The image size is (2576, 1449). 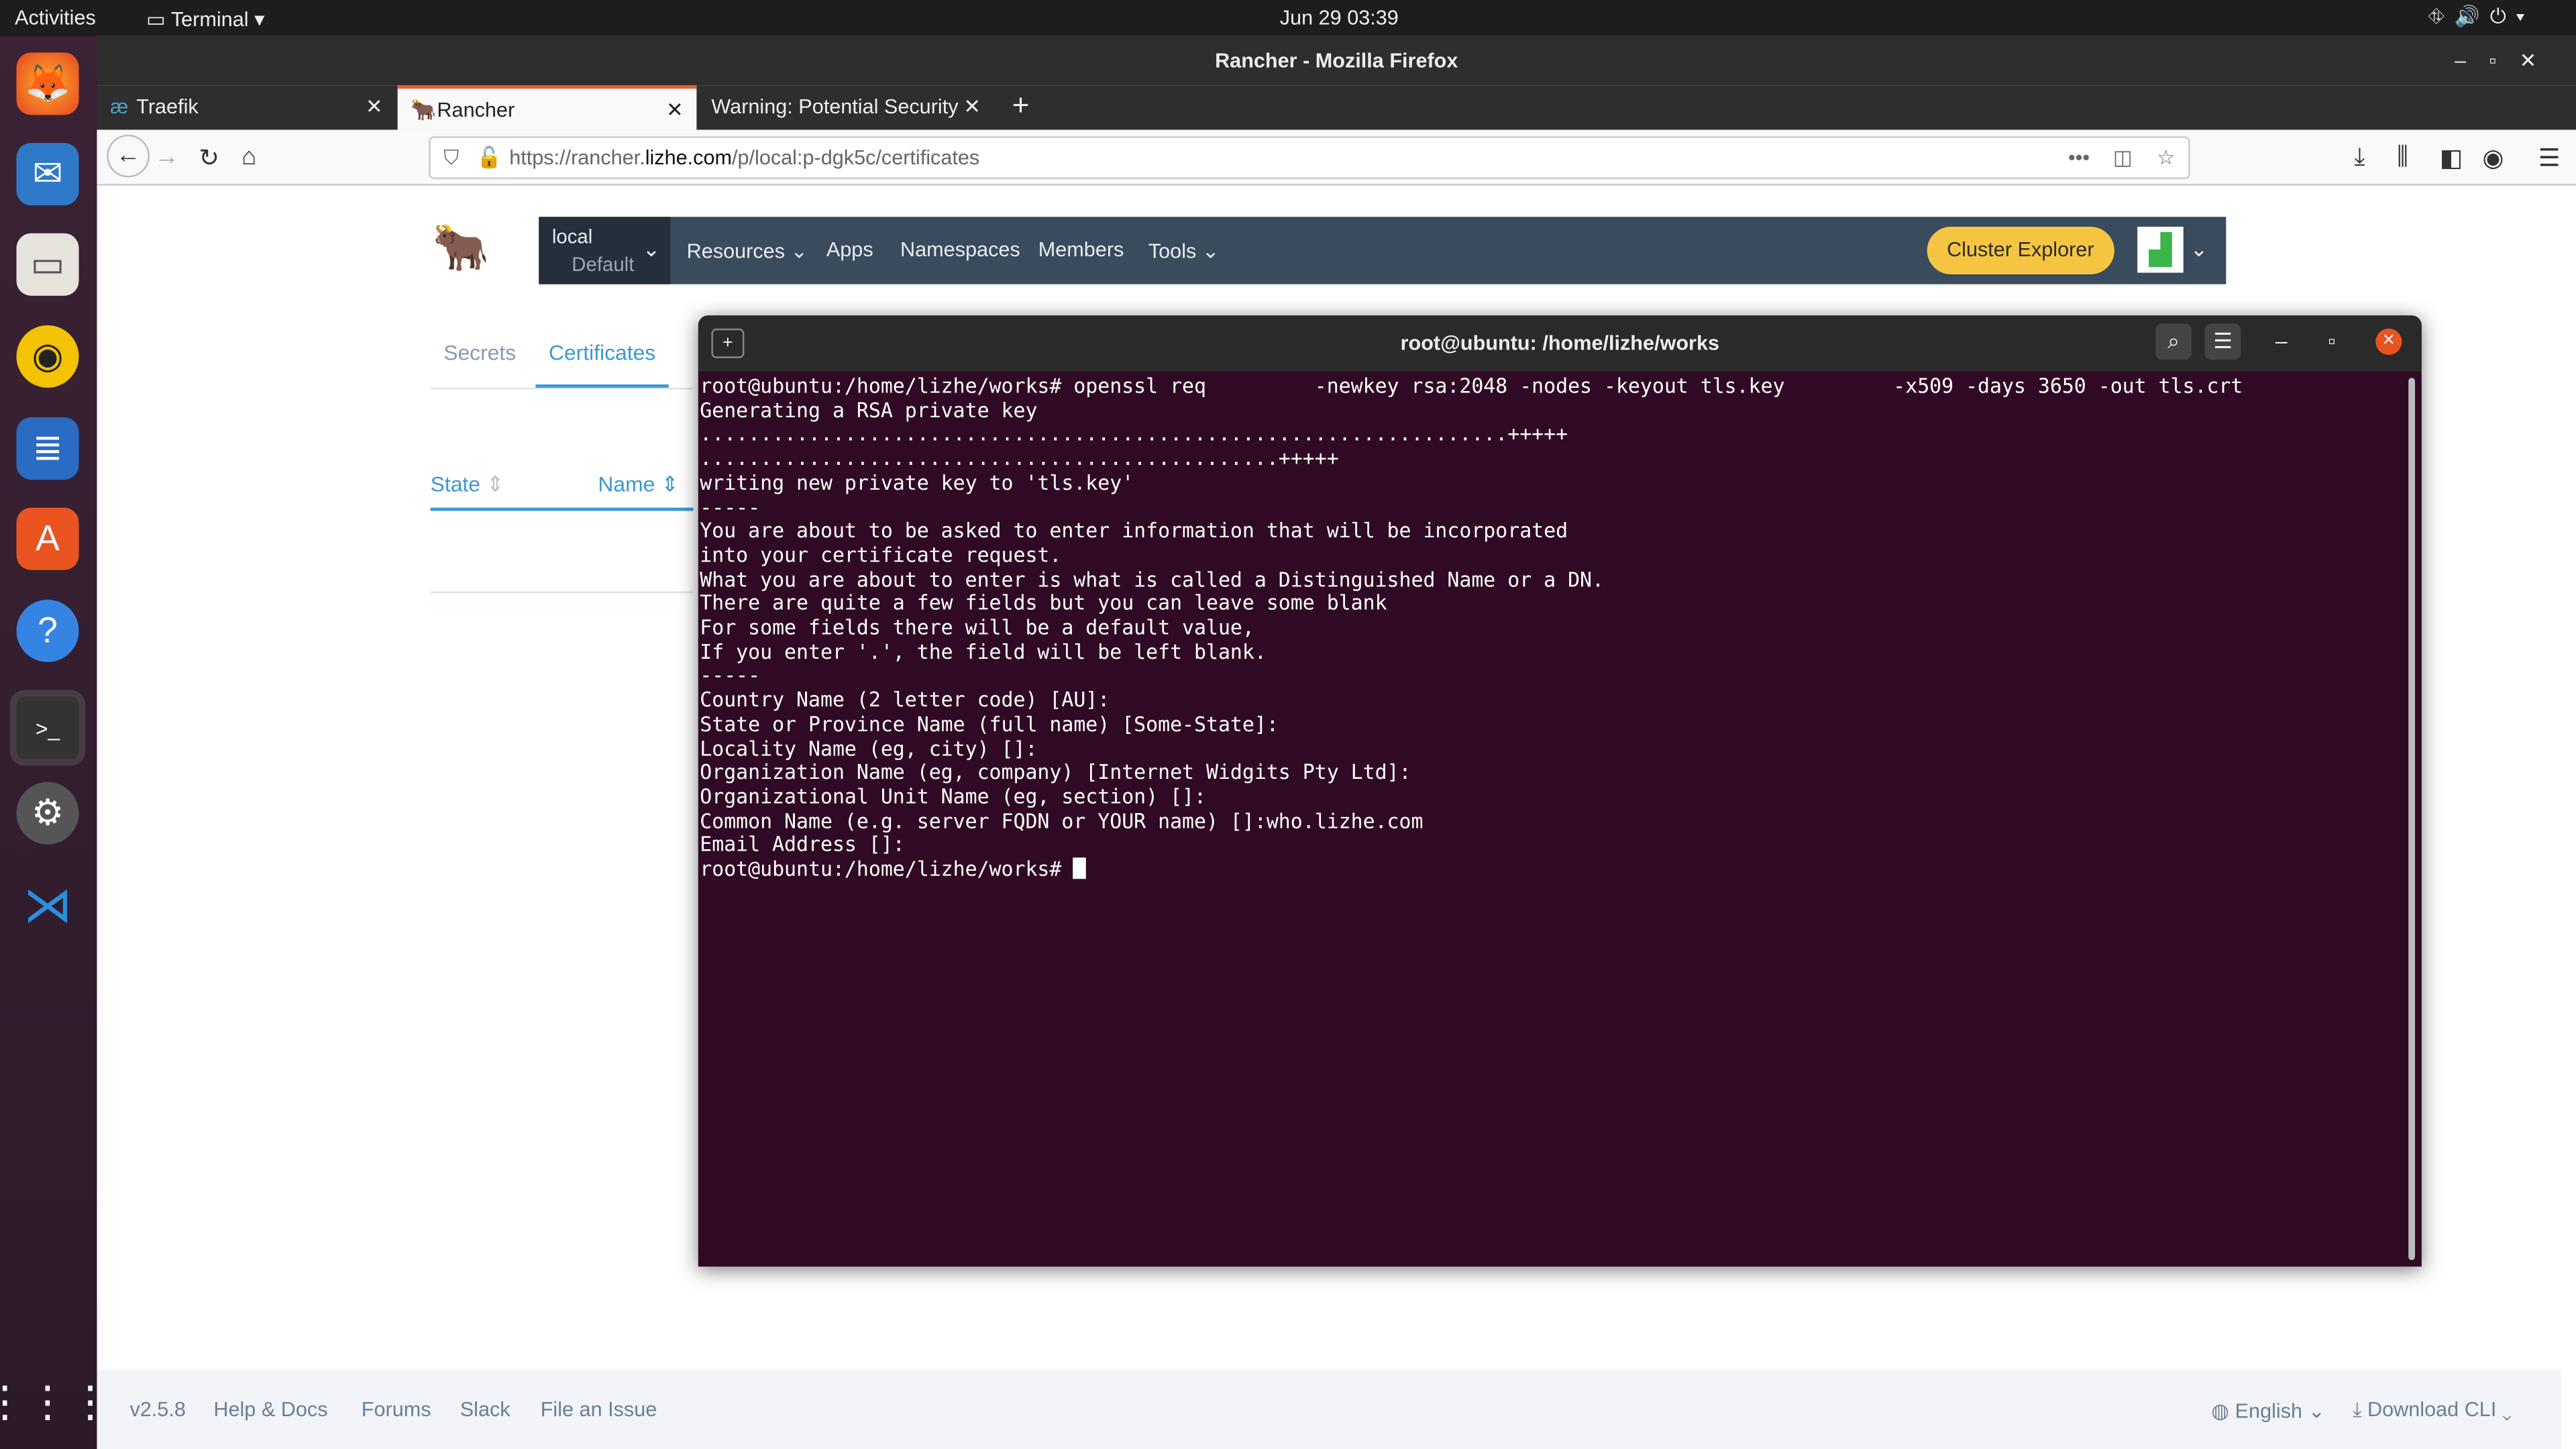 I want to click on terminal-cursor, so click(x=1080, y=868).